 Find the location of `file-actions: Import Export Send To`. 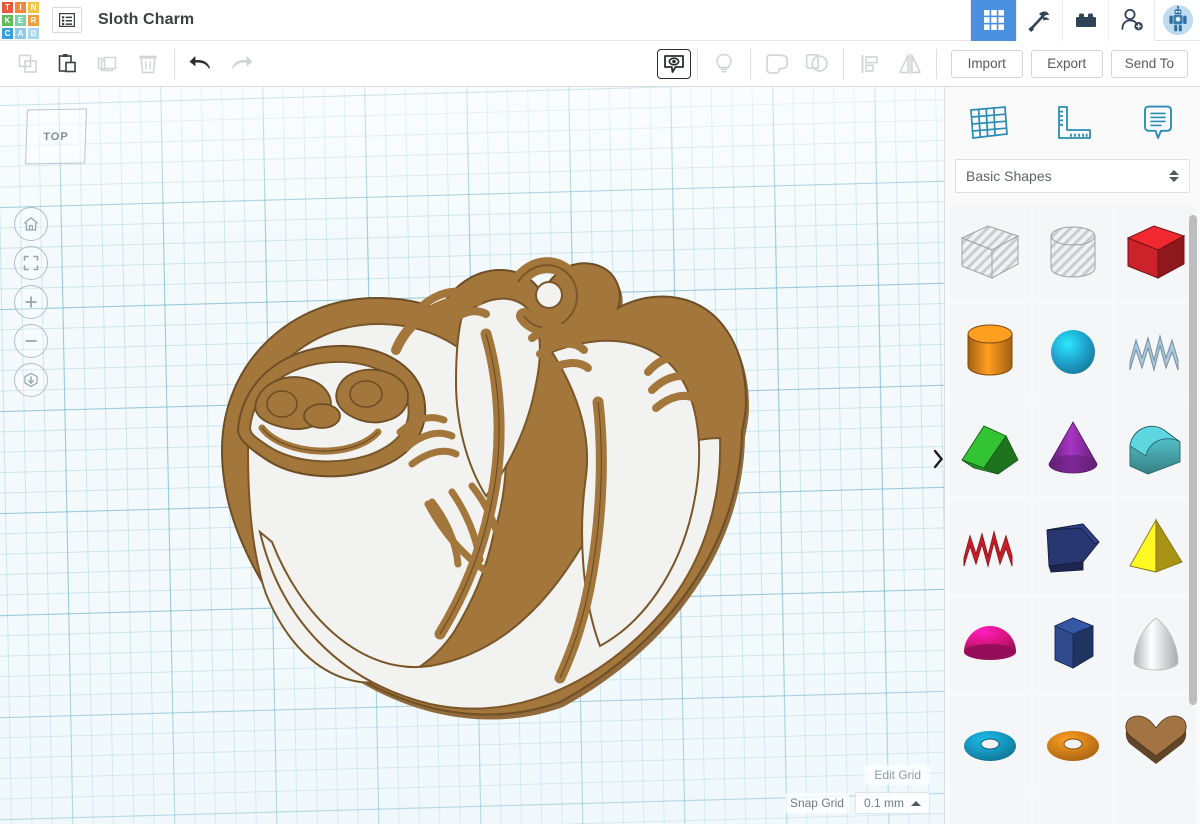

file-actions: Import Export Send To is located at coordinates (1071, 63).